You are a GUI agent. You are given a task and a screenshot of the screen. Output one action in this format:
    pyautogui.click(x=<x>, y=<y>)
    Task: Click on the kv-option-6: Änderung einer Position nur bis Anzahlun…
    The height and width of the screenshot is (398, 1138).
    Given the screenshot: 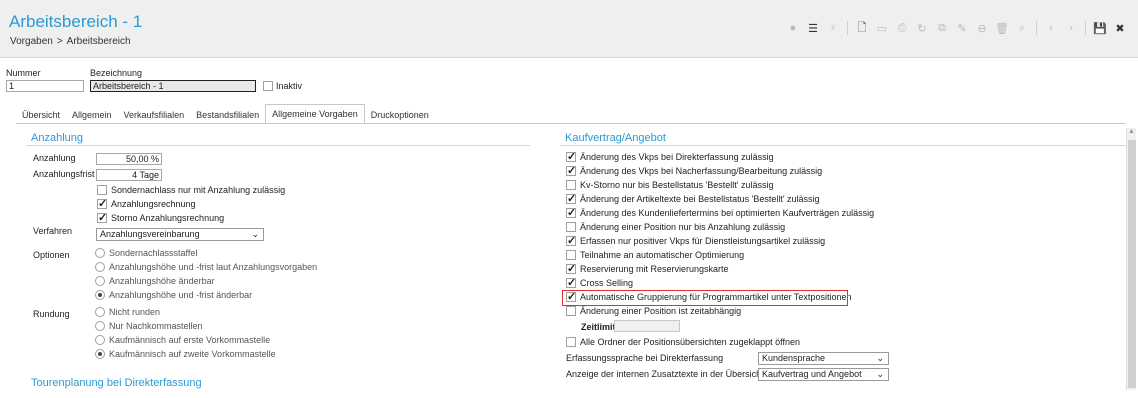 What is the action you would take?
    pyautogui.click(x=675, y=227)
    